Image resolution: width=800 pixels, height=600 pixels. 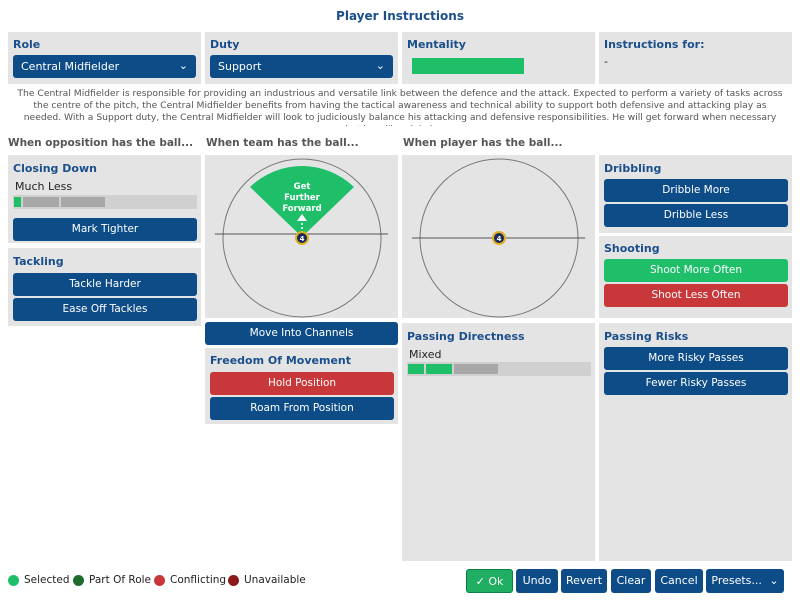 I want to click on passing-directness-value: Mixed, so click(x=425, y=354).